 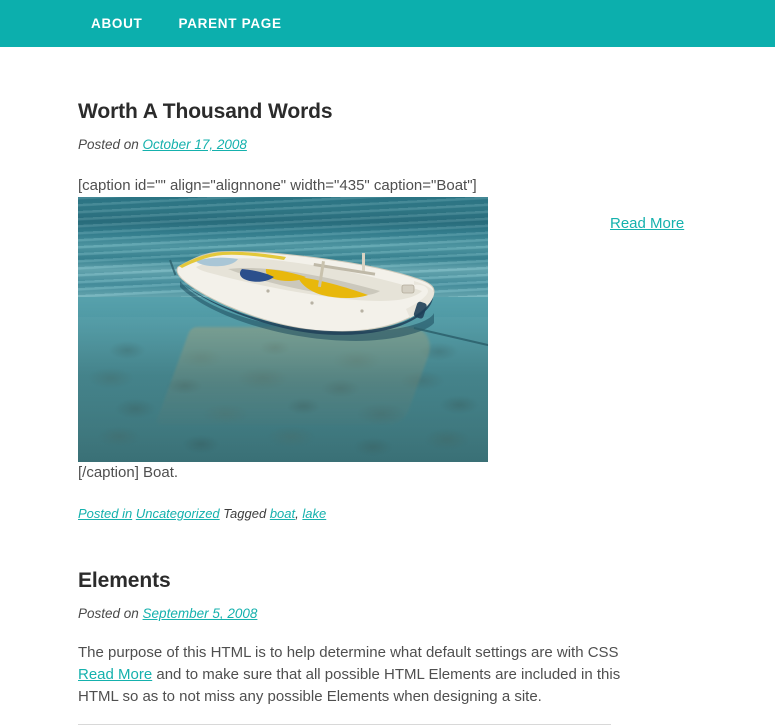 What do you see at coordinates (178, 513) in the screenshot?
I see `category-link: Uncategorized` at bounding box center [178, 513].